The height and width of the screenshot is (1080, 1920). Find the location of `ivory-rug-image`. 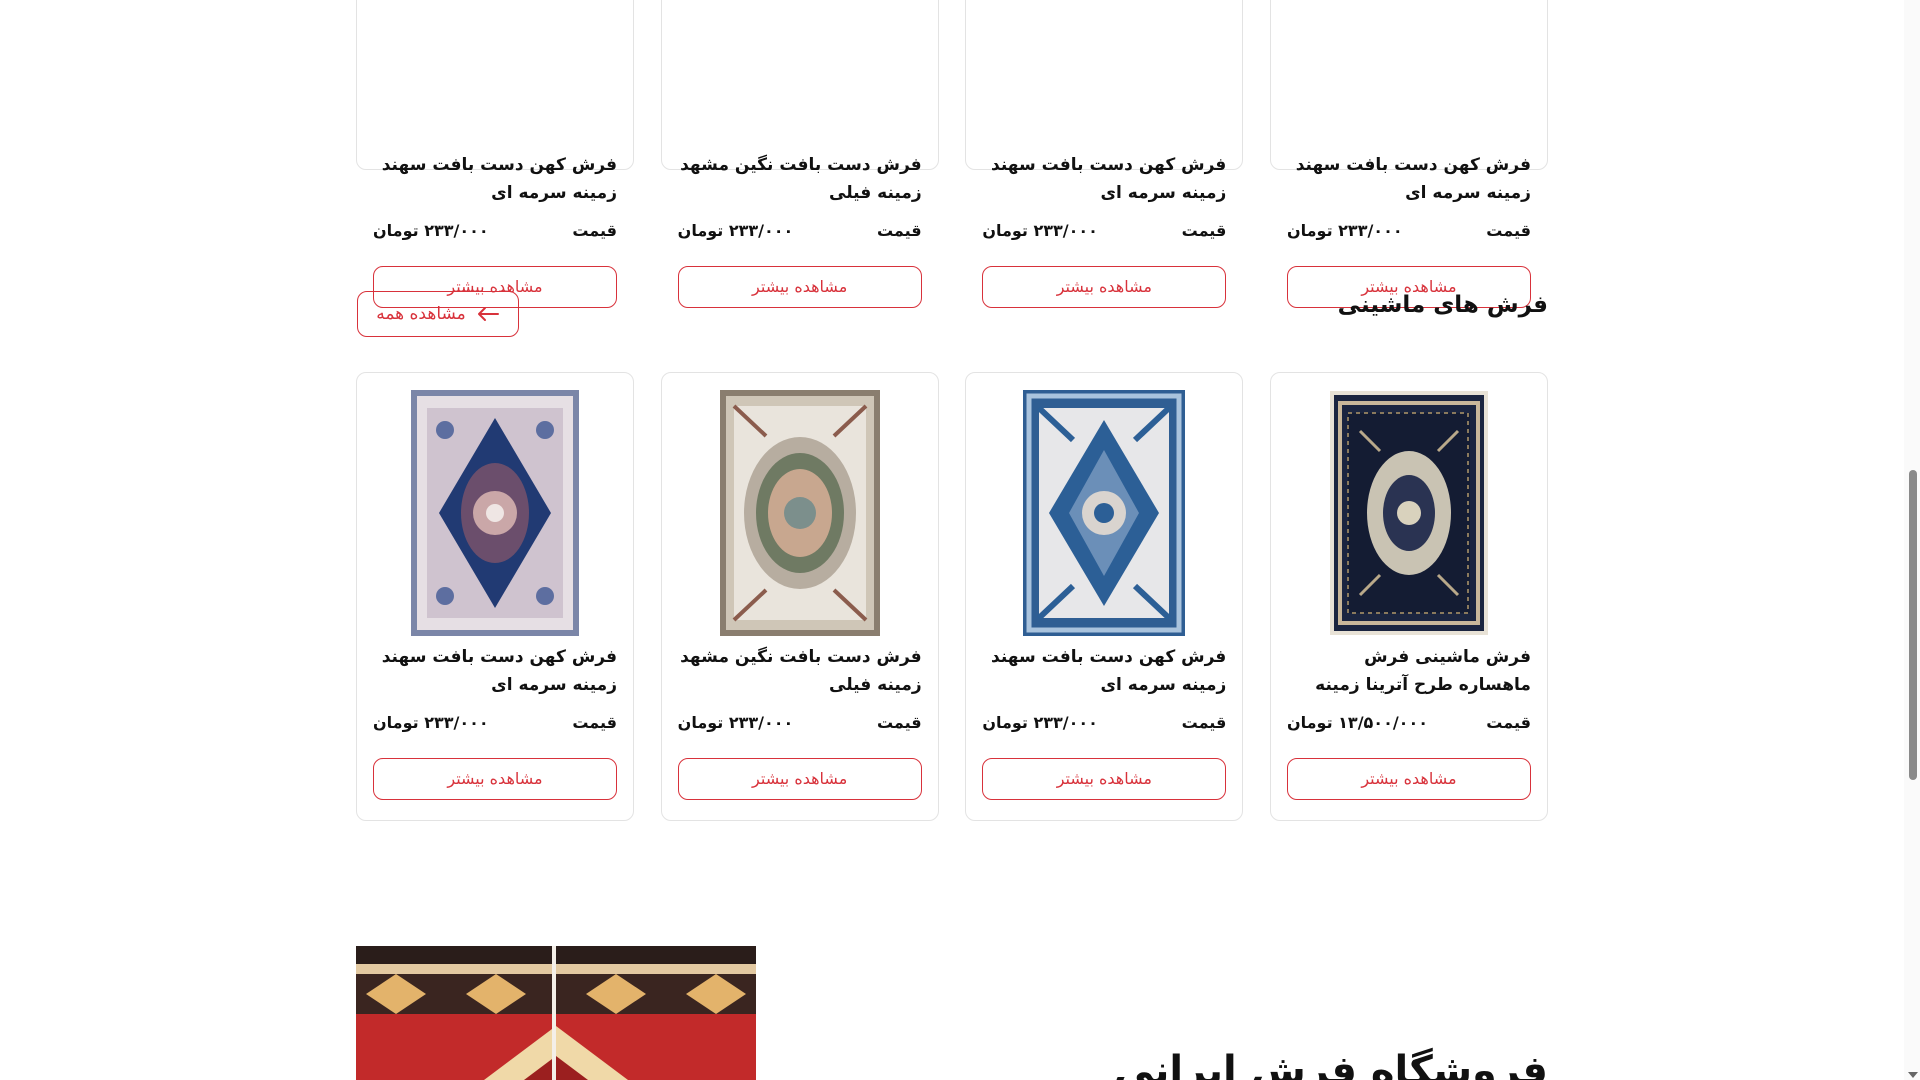

ivory-rug-image is located at coordinates (495, 513).